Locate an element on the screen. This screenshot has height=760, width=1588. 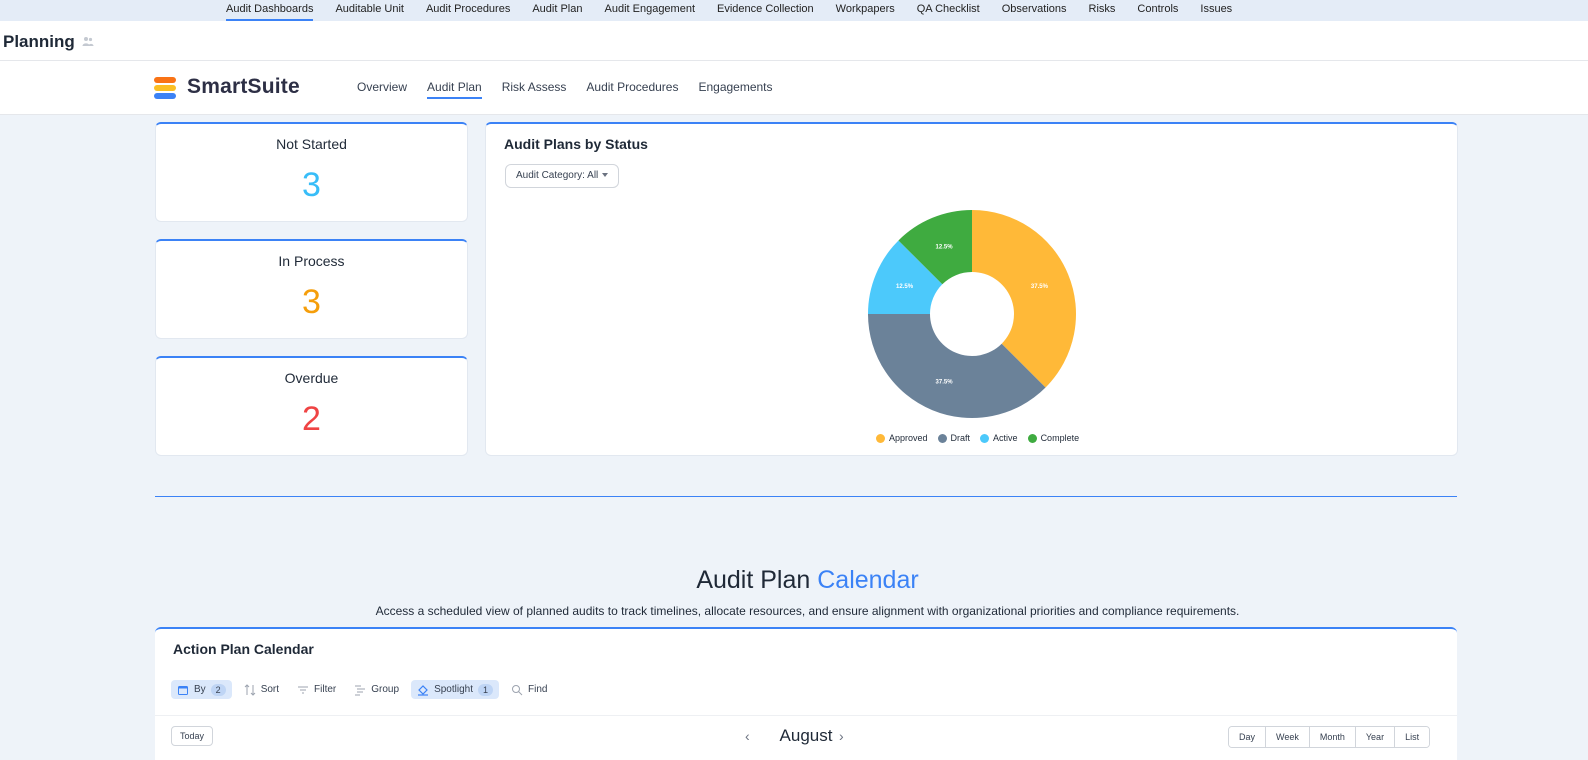
tab-risks: Risks is located at coordinates (1102, 10).